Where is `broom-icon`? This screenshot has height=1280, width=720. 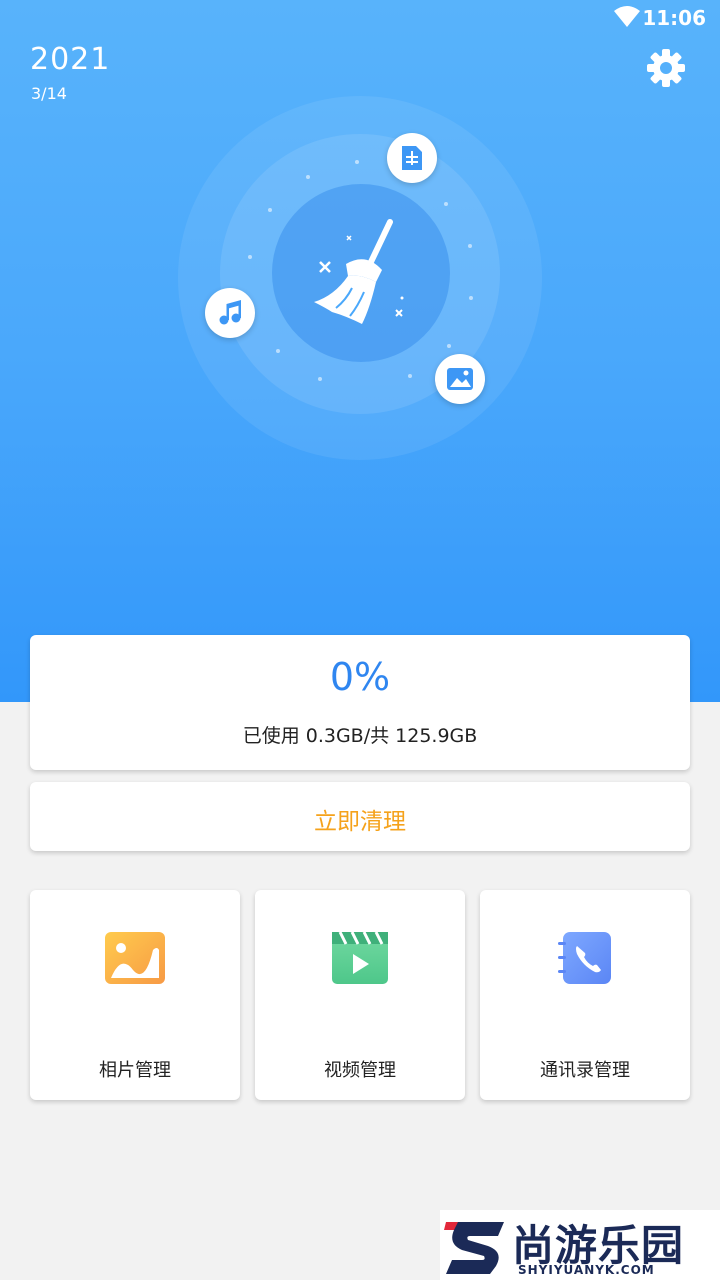 broom-icon is located at coordinates (359, 271).